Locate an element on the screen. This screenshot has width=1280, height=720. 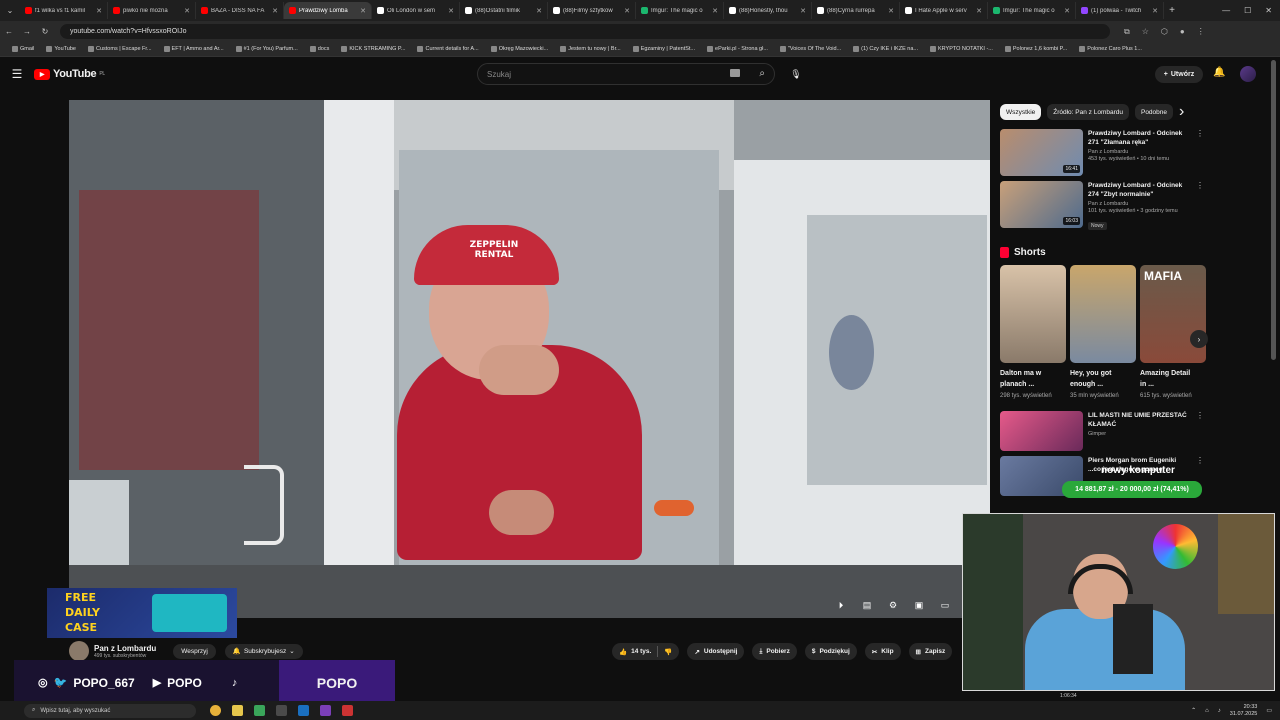
chips-next-arrow-icon: › is located at coordinates (1181, 112).